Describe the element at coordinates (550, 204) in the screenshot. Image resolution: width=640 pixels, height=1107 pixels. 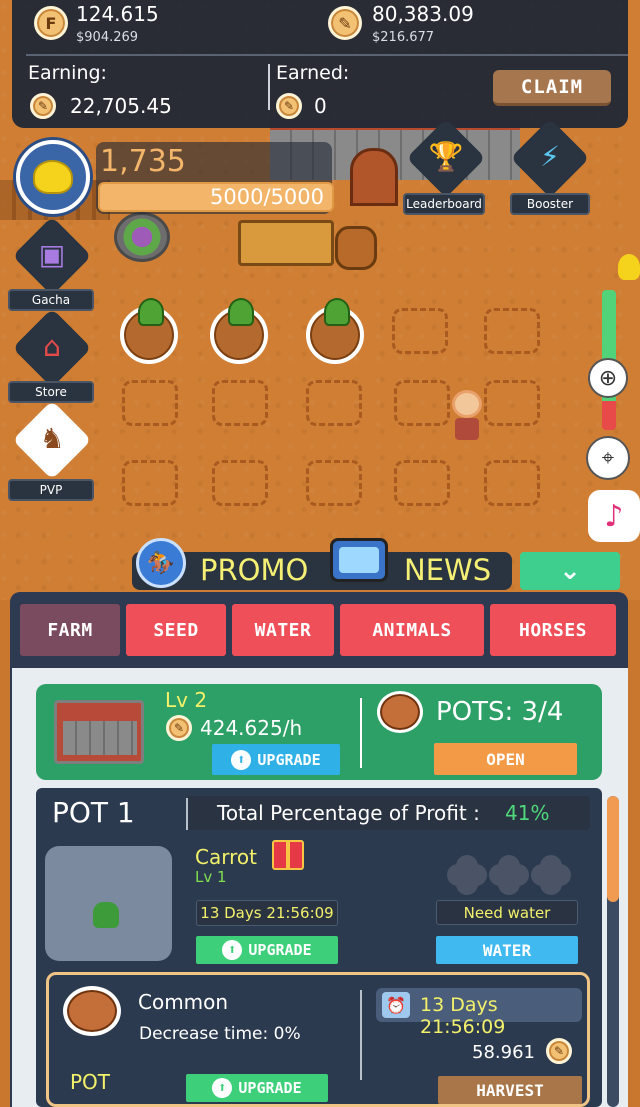
I see `booster-label: Booster` at that location.